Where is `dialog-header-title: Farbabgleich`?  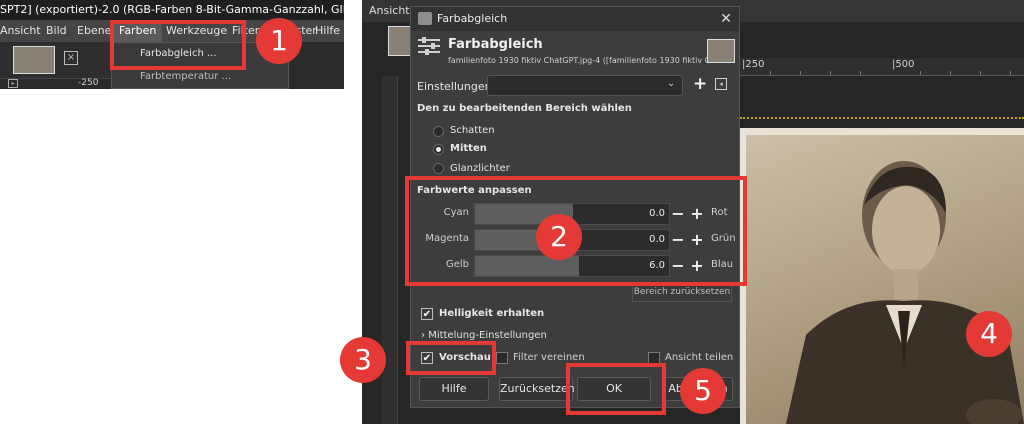
dialog-header-title: Farbabgleich is located at coordinates (495, 44).